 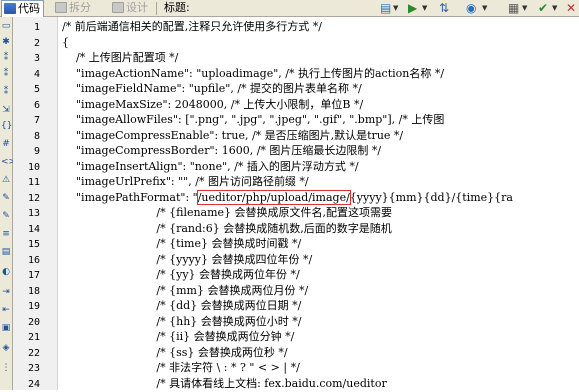 What do you see at coordinates (6, 234) in the screenshot?
I see `wrap-tag-icon: ≡` at bounding box center [6, 234].